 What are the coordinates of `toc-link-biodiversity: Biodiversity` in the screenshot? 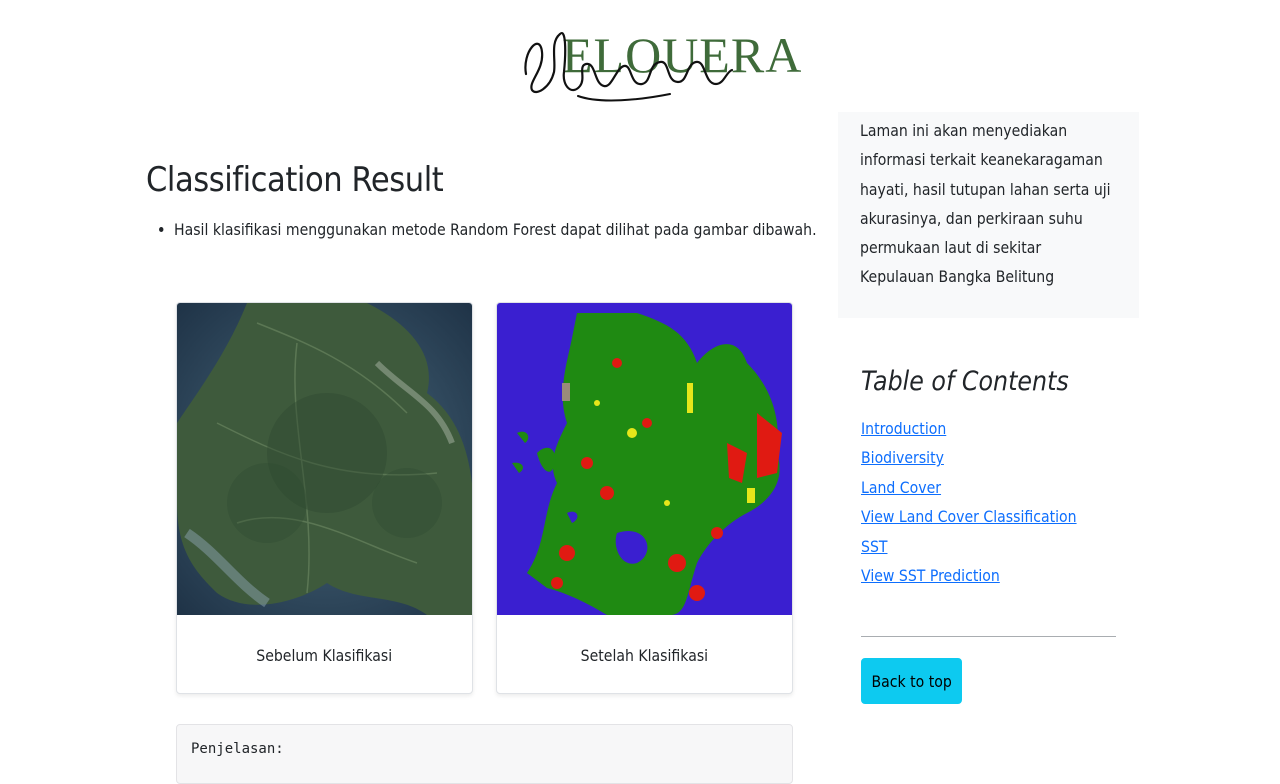 It's located at (902, 457).